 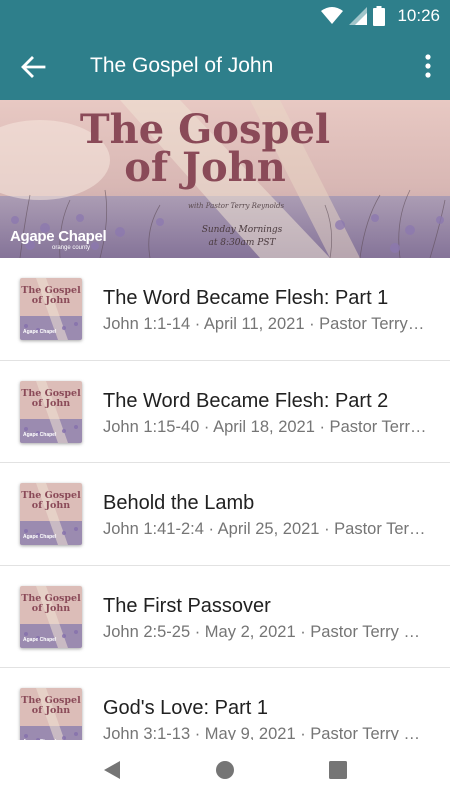 I want to click on sermon-title: Behold the Lamb, so click(x=179, y=503).